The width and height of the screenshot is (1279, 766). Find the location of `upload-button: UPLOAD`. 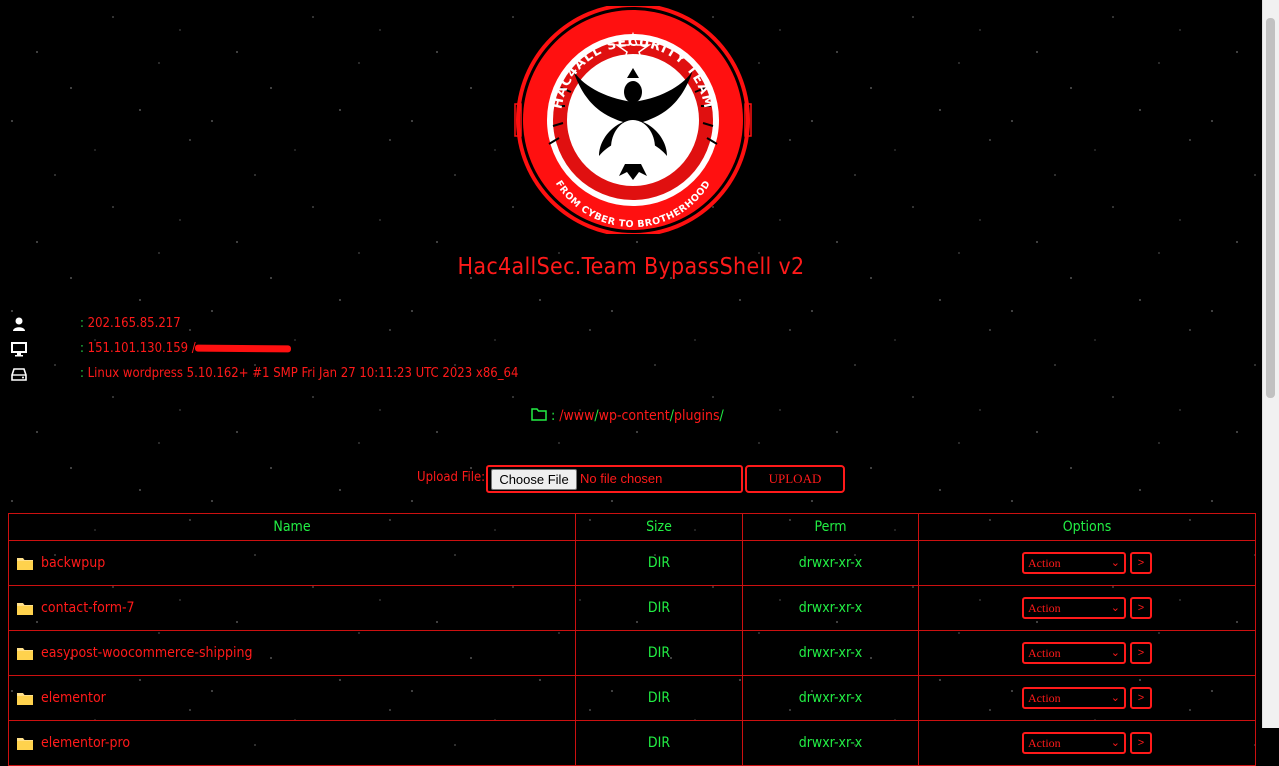

upload-button: UPLOAD is located at coordinates (795, 479).